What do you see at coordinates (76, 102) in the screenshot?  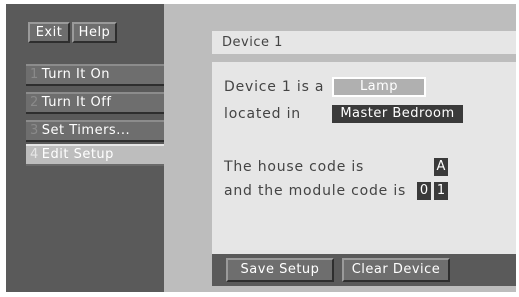 I see `menu-item-label: Turn It Off` at bounding box center [76, 102].